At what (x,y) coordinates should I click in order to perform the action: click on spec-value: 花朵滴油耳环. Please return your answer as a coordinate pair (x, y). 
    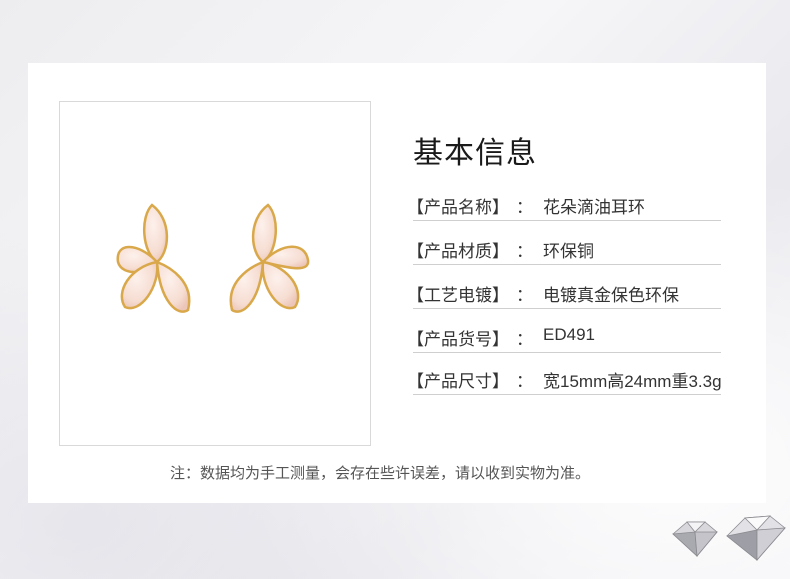
    Looking at the image, I should click on (594, 207).